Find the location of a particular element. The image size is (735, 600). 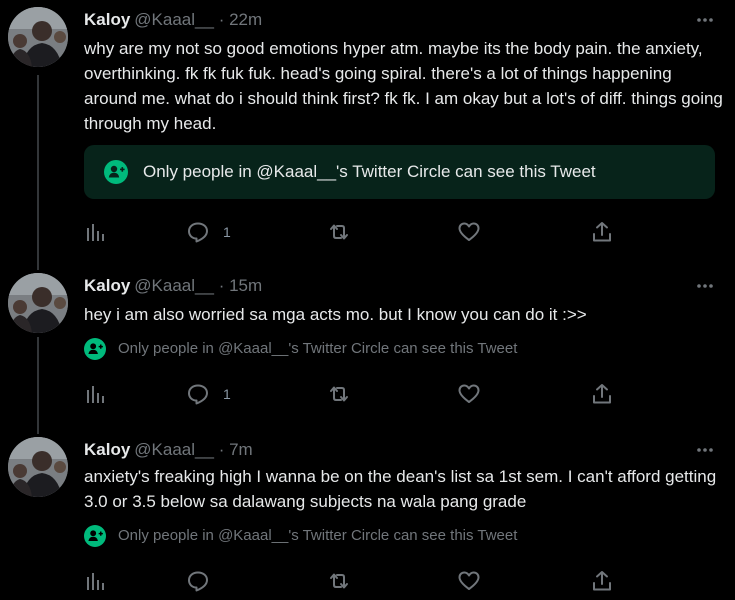

tweet-header: Kaloy @Kaaal__ · 15m is located at coordinates (173, 286).